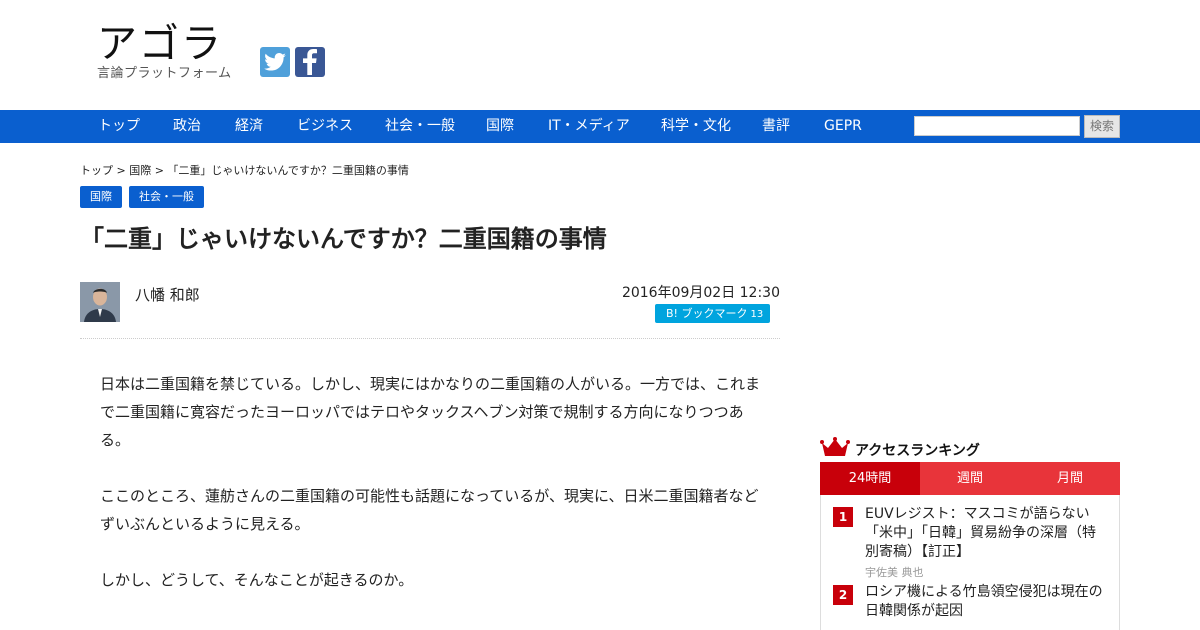  Describe the element at coordinates (430, 338) in the screenshot. I see `article-divider` at that location.